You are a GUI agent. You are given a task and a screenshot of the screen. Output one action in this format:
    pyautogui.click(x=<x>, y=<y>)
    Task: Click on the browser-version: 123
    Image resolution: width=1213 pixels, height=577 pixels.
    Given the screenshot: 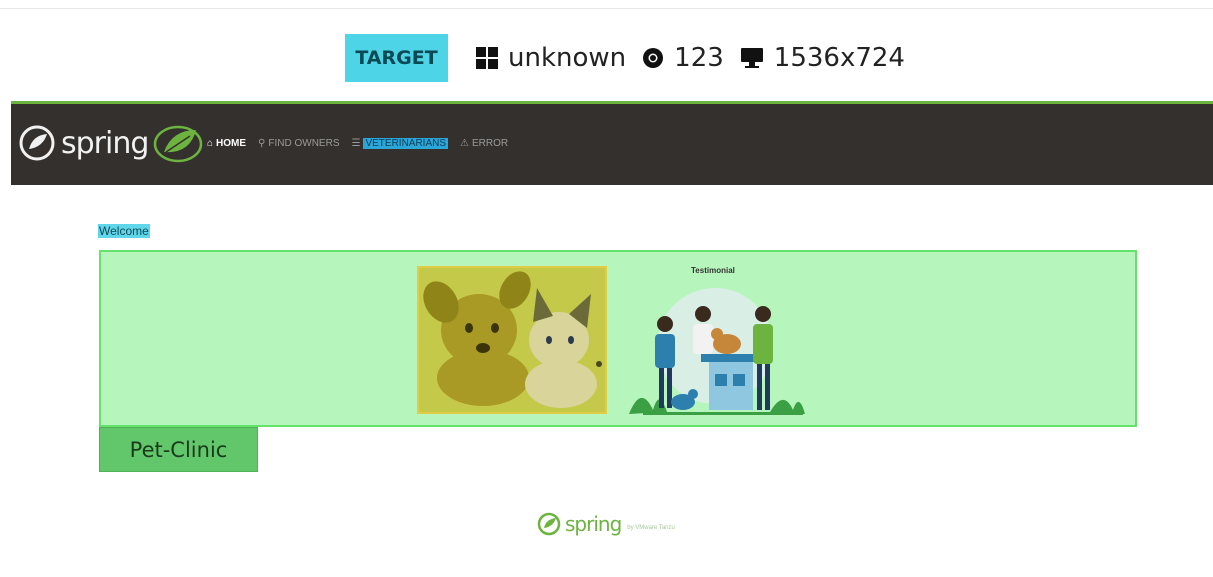 What is the action you would take?
    pyautogui.click(x=699, y=58)
    